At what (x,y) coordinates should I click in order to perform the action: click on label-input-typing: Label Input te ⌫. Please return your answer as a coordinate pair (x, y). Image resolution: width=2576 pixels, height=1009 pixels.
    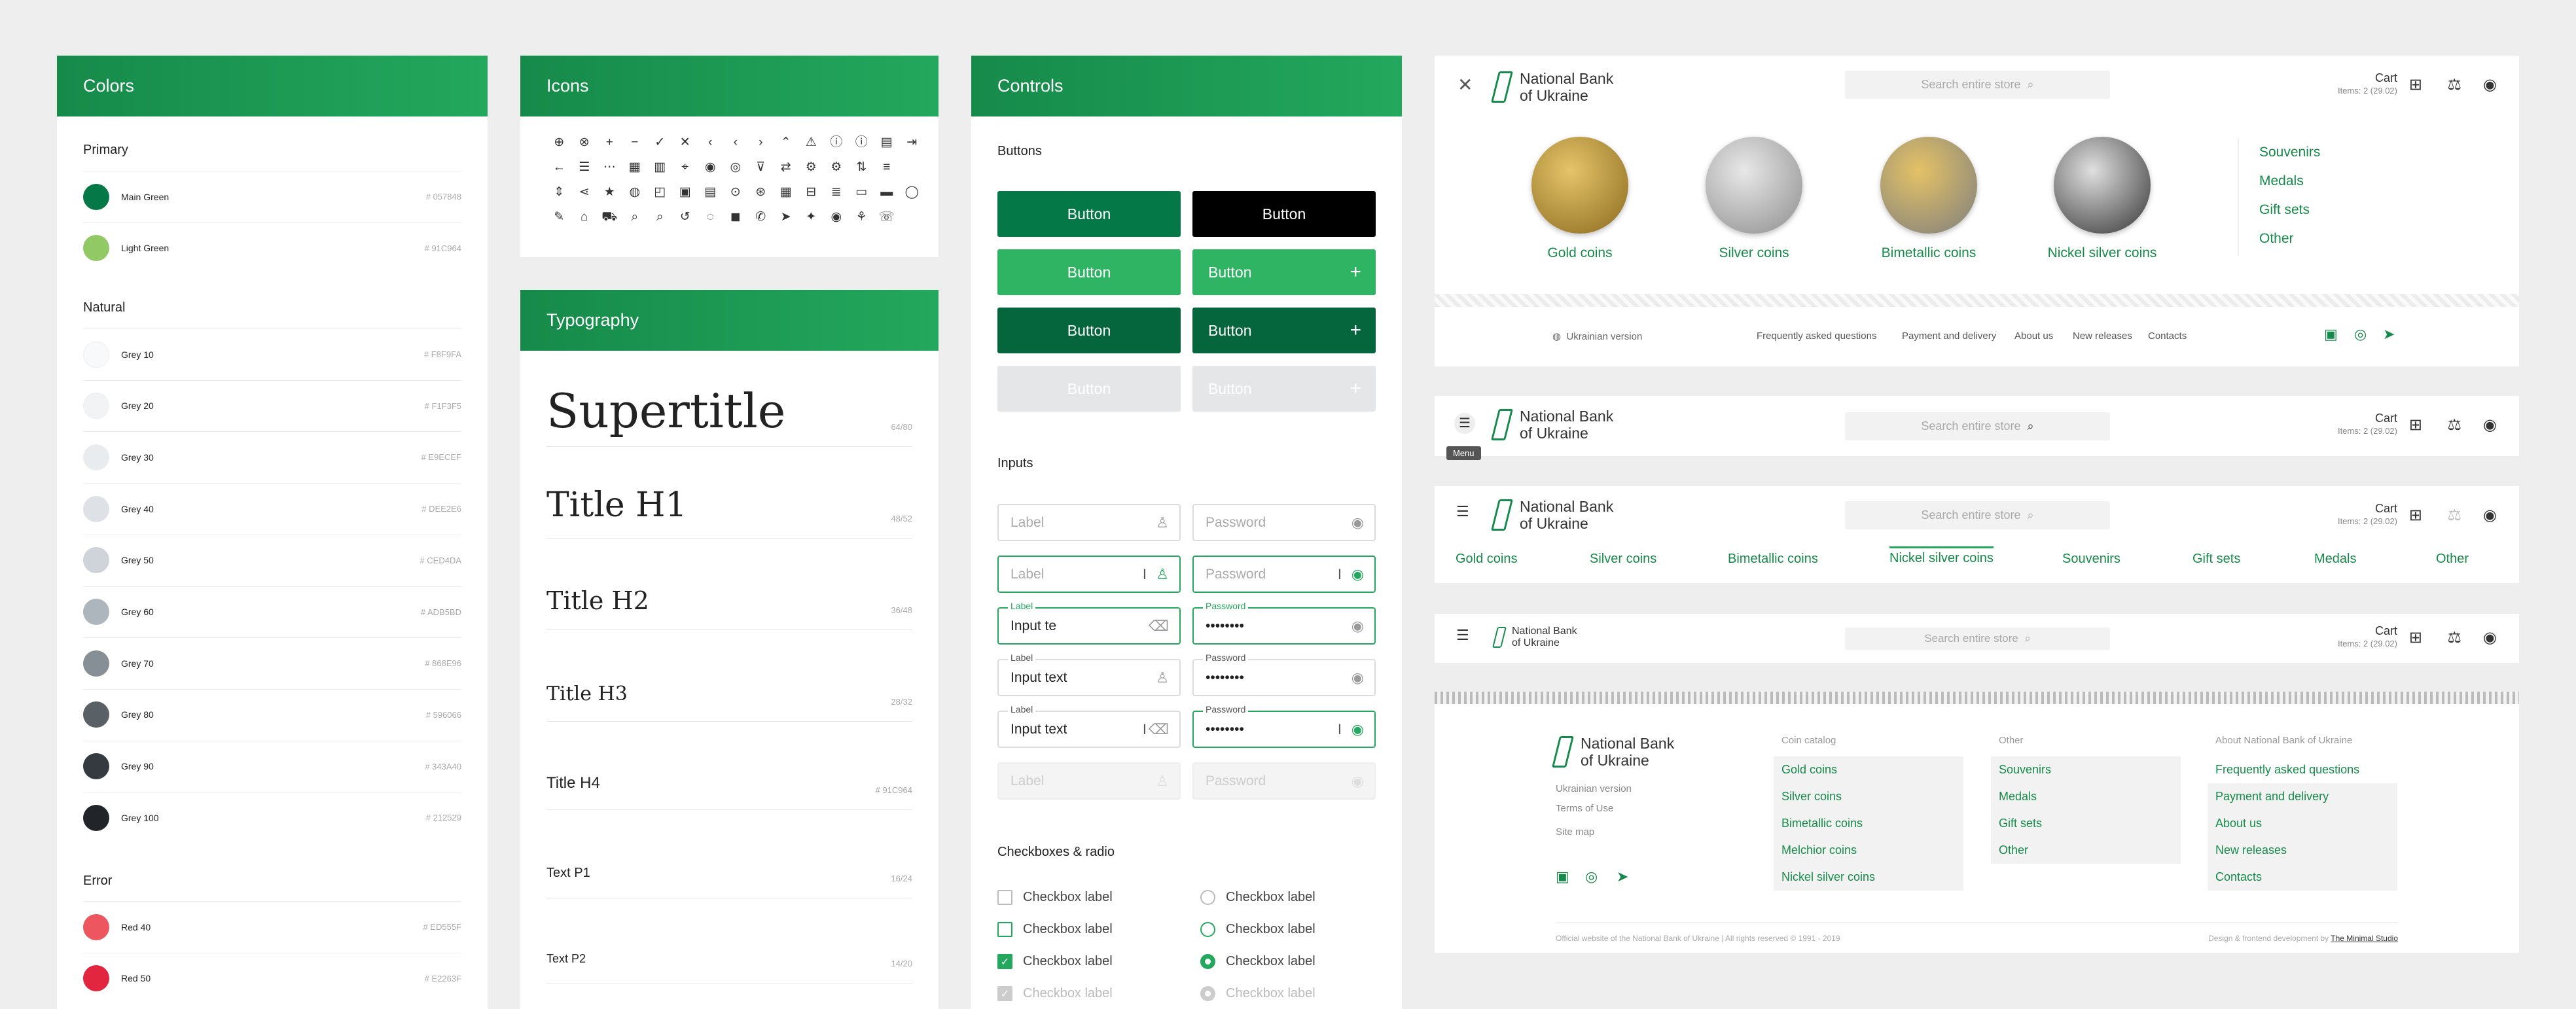
    Looking at the image, I should click on (1089, 623).